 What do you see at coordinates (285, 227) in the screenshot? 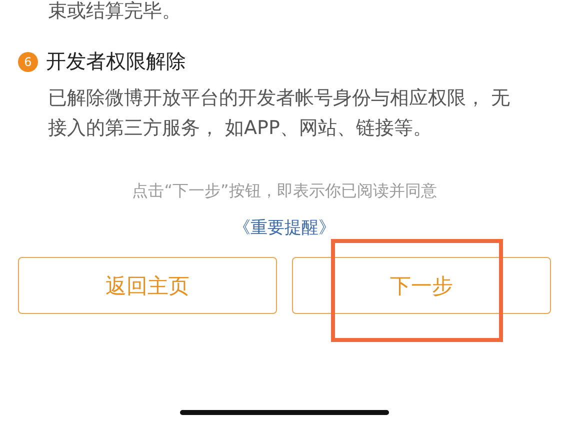
I see `notice-link: 《重要提醒》` at bounding box center [285, 227].